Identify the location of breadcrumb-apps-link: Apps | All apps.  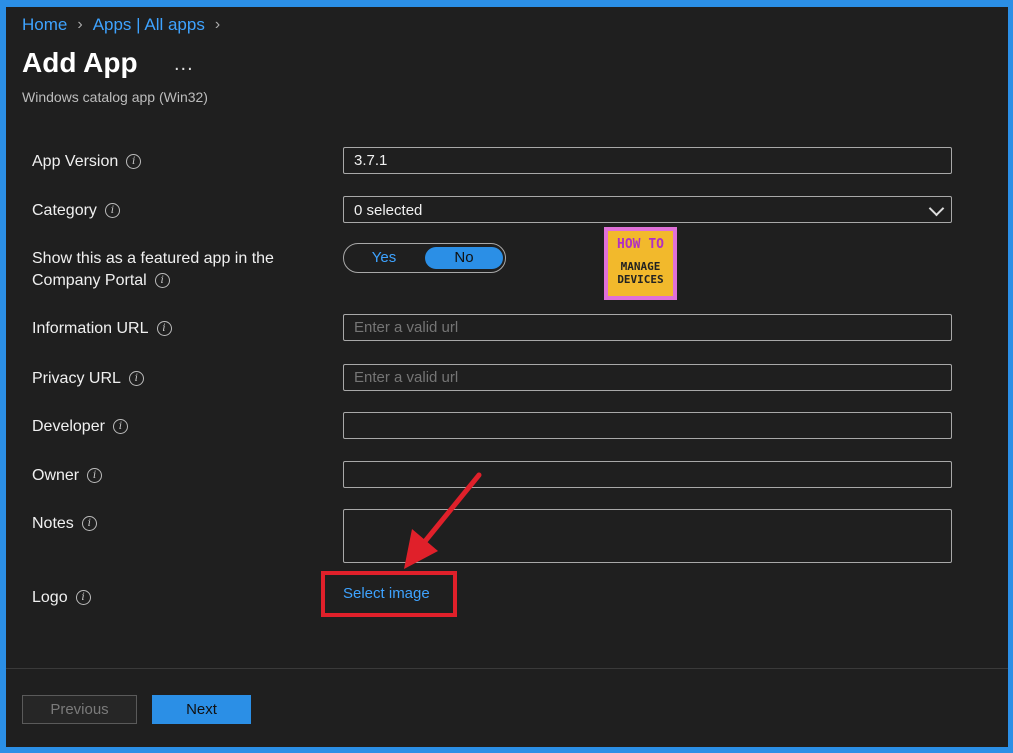
(149, 25).